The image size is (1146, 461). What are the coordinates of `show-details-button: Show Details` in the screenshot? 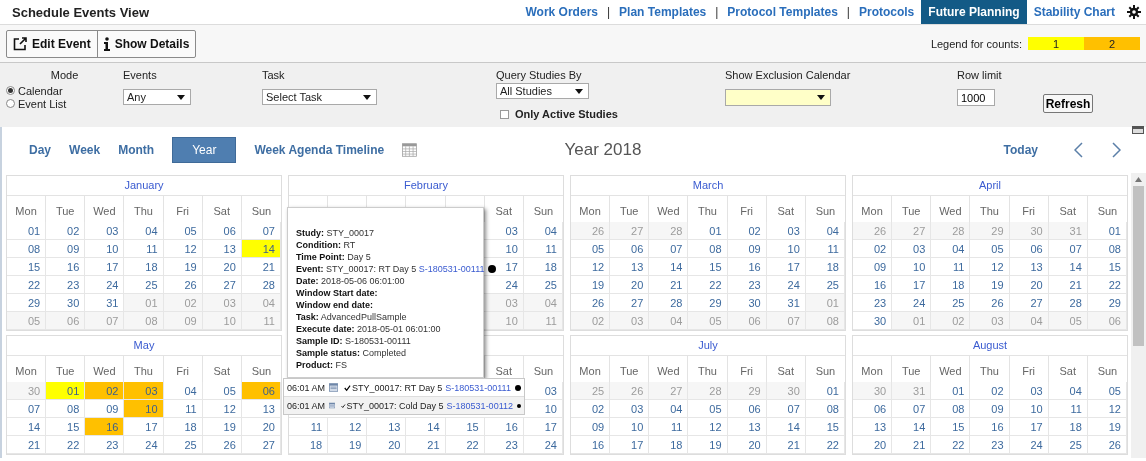 It's located at (146, 43).